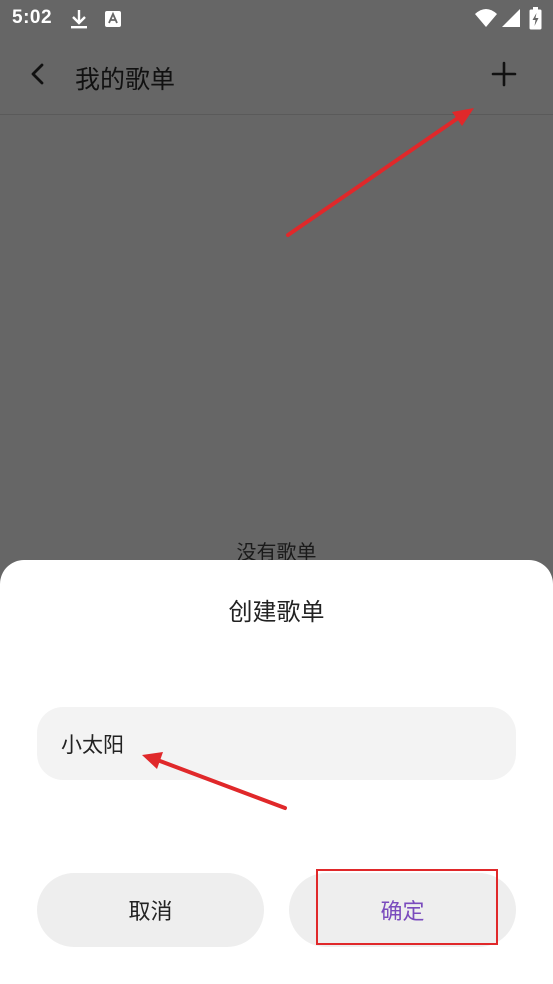 The width and height of the screenshot is (553, 984). Describe the element at coordinates (486, 20) in the screenshot. I see `wifi-icon` at that location.